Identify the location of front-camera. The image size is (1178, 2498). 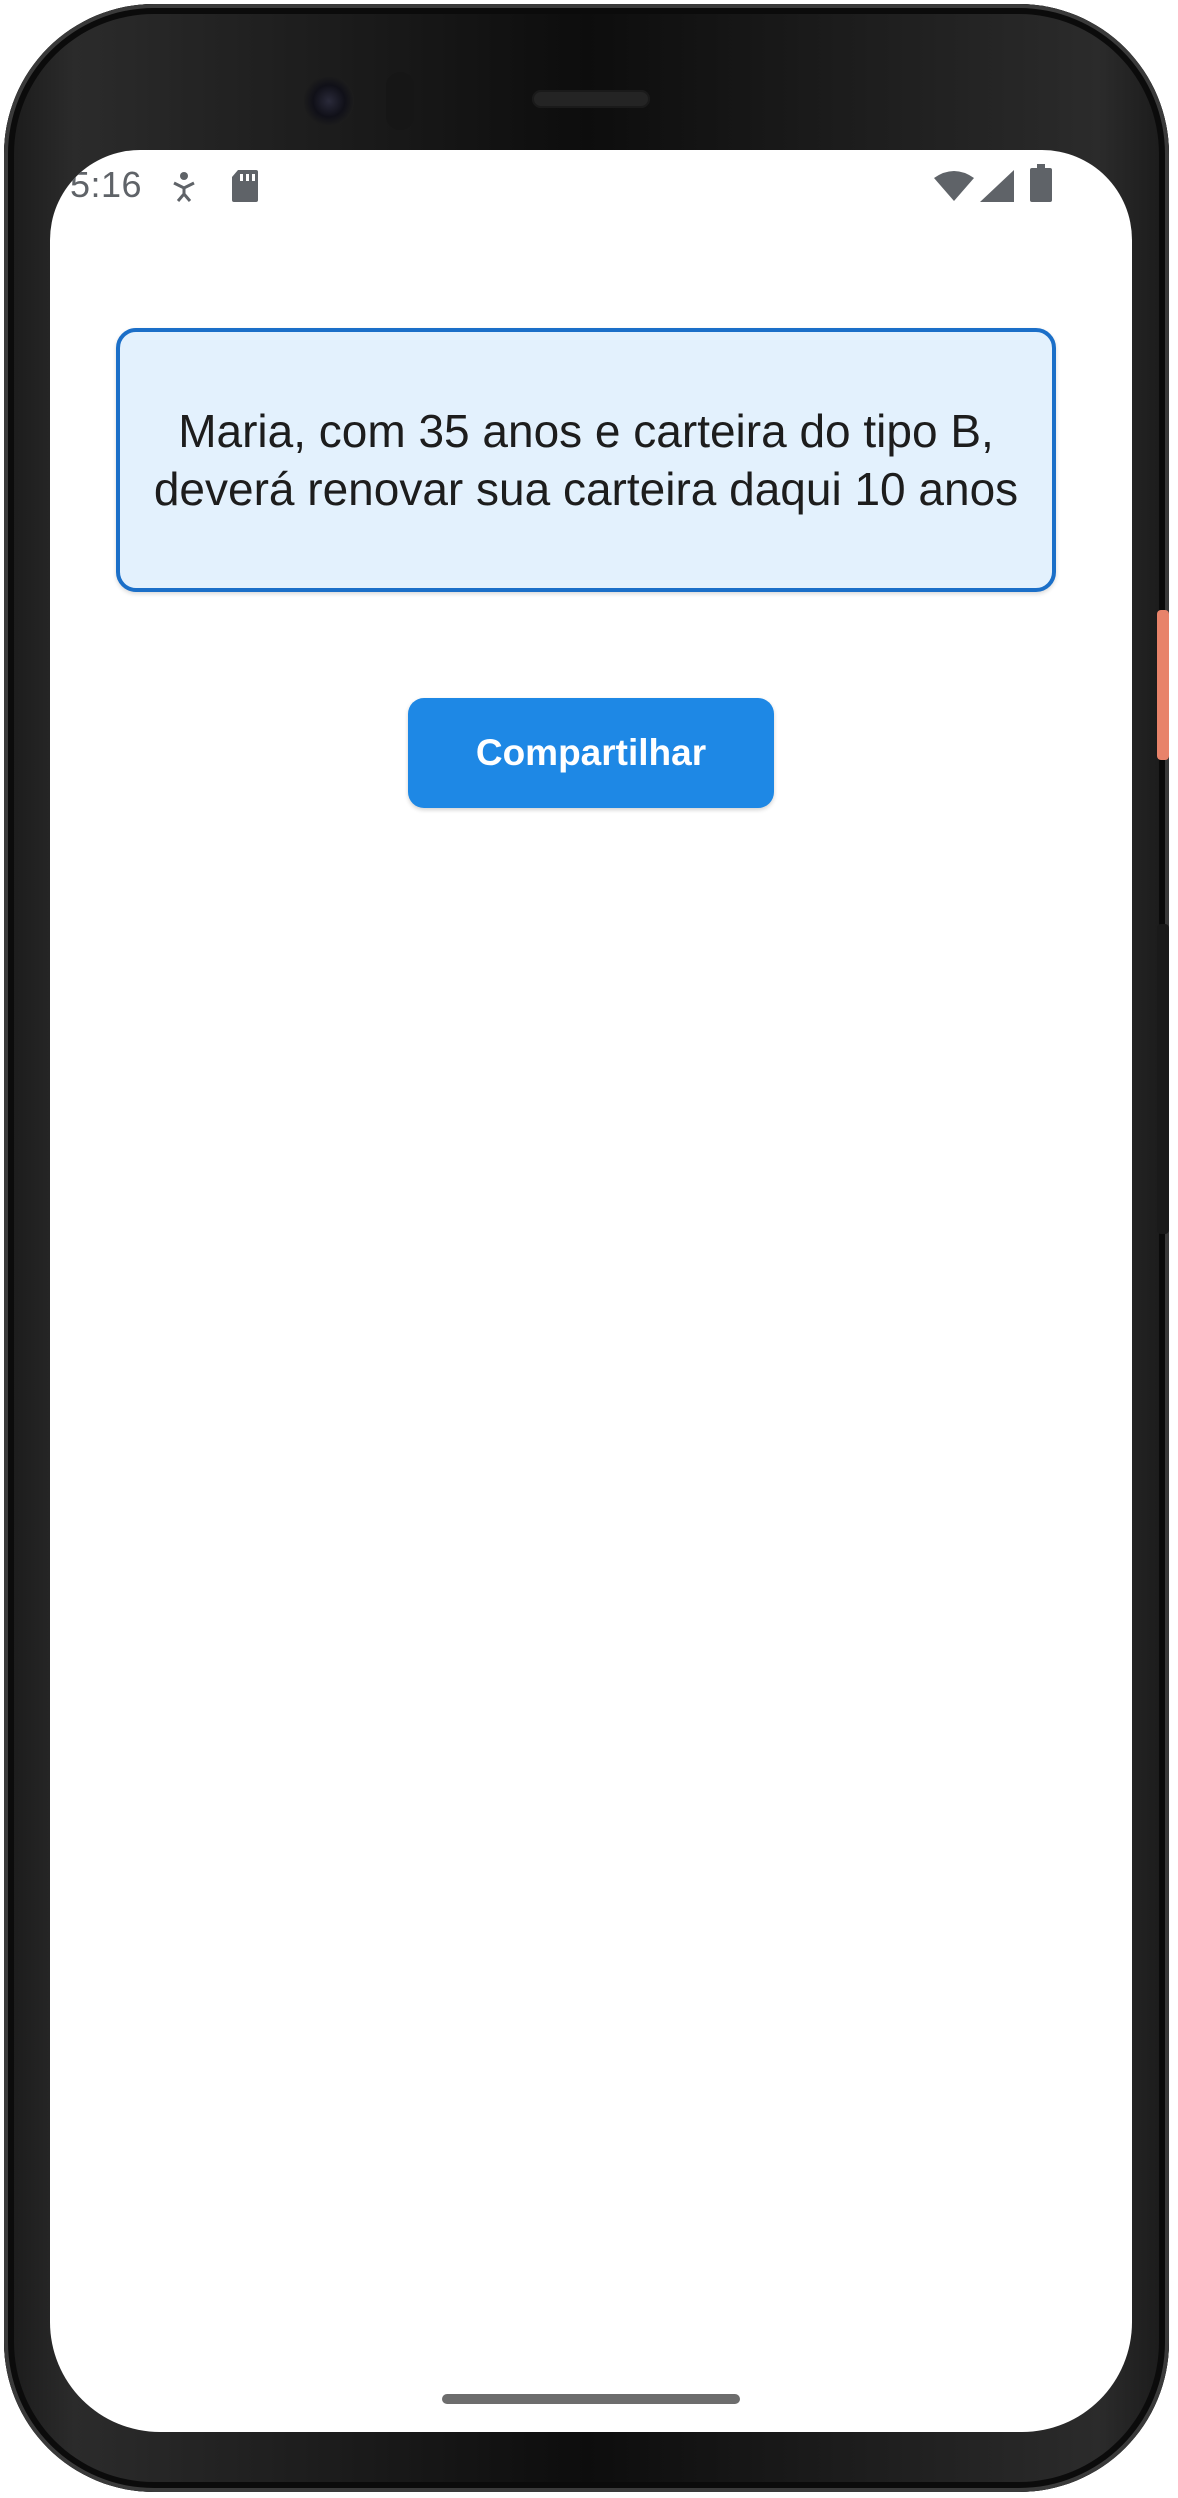
(329, 101).